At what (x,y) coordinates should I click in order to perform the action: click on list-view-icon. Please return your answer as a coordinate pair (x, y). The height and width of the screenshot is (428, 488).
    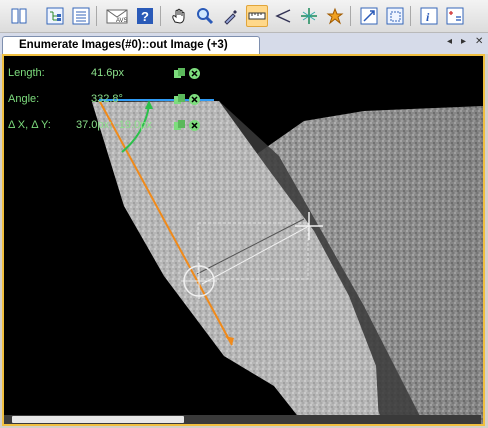
    Looking at the image, I should click on (81, 16).